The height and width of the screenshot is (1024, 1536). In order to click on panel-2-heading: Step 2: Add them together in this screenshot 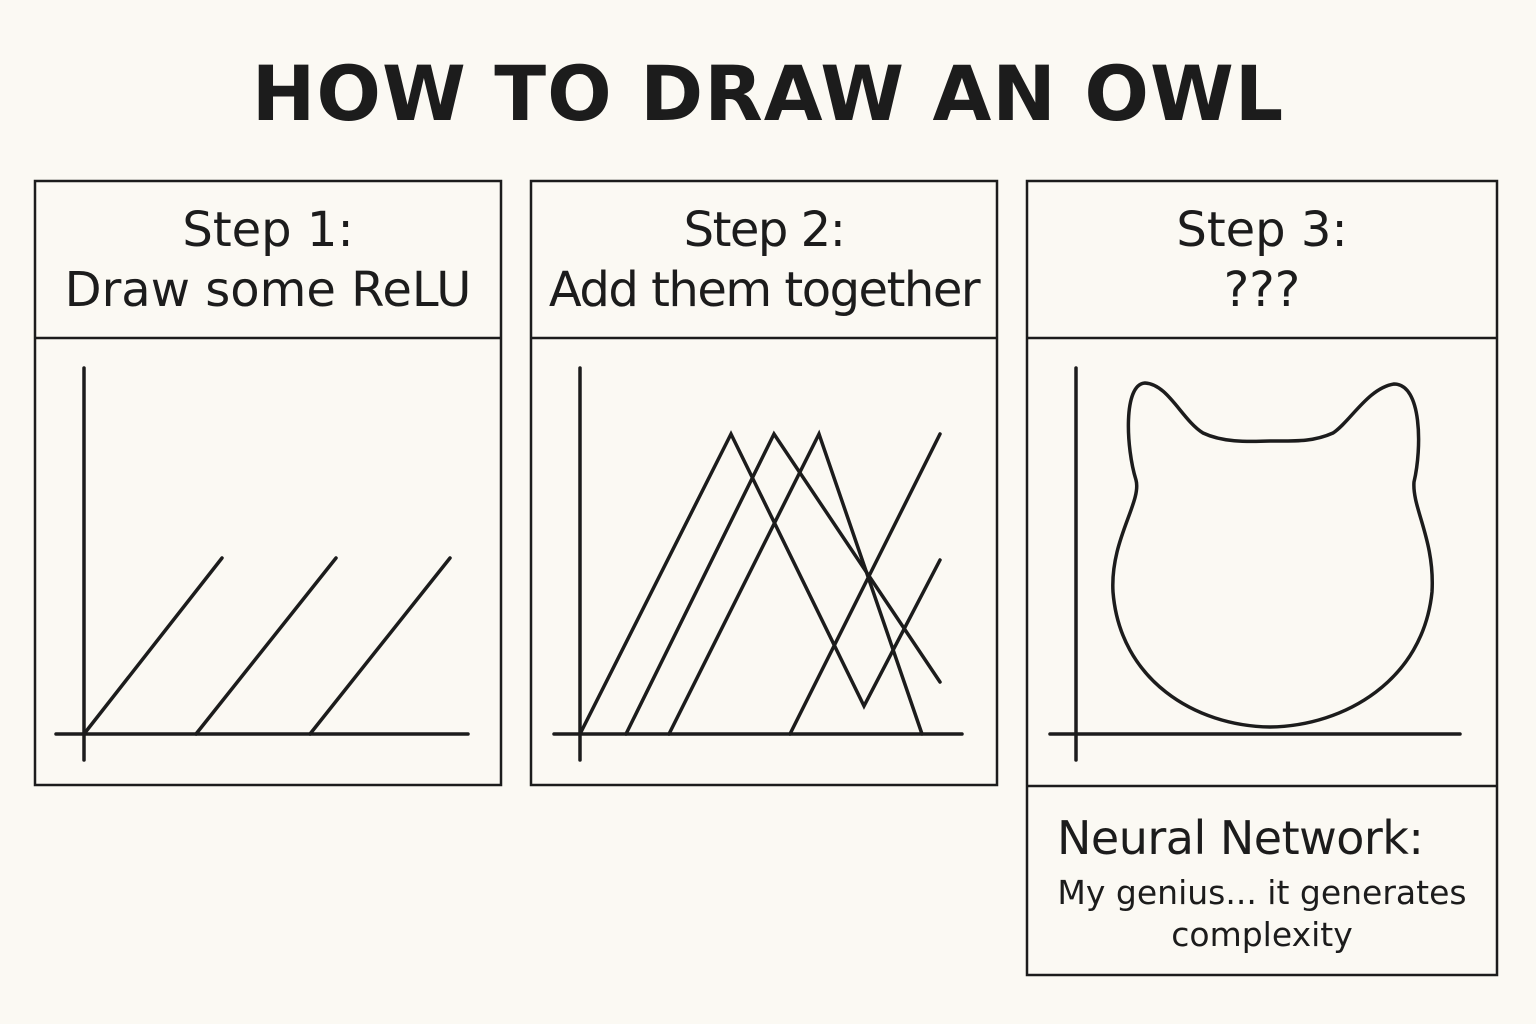, I will do `click(764, 259)`.